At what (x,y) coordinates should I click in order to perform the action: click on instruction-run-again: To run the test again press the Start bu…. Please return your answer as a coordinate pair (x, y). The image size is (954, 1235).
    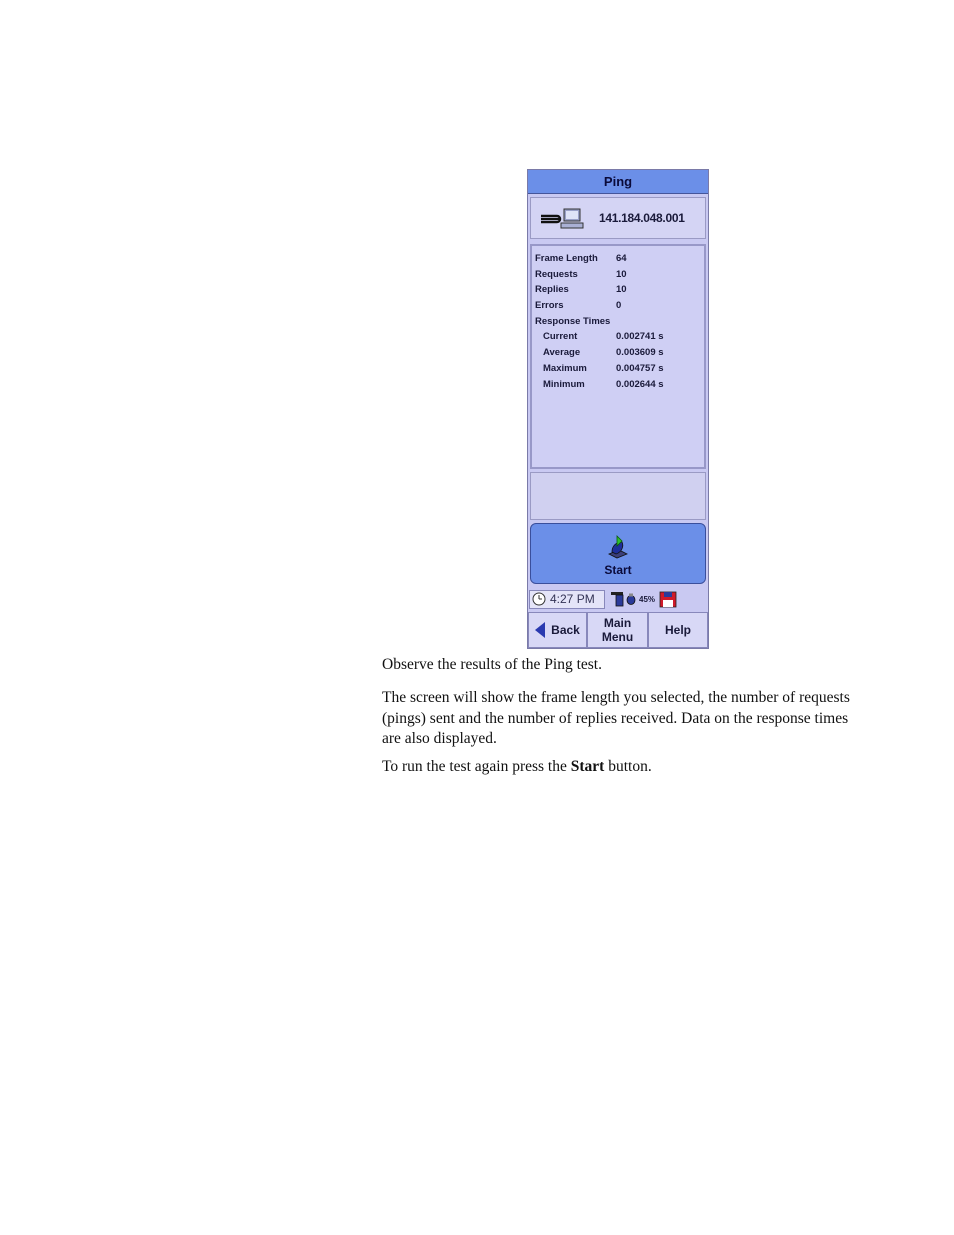
    Looking at the image, I should click on (617, 767).